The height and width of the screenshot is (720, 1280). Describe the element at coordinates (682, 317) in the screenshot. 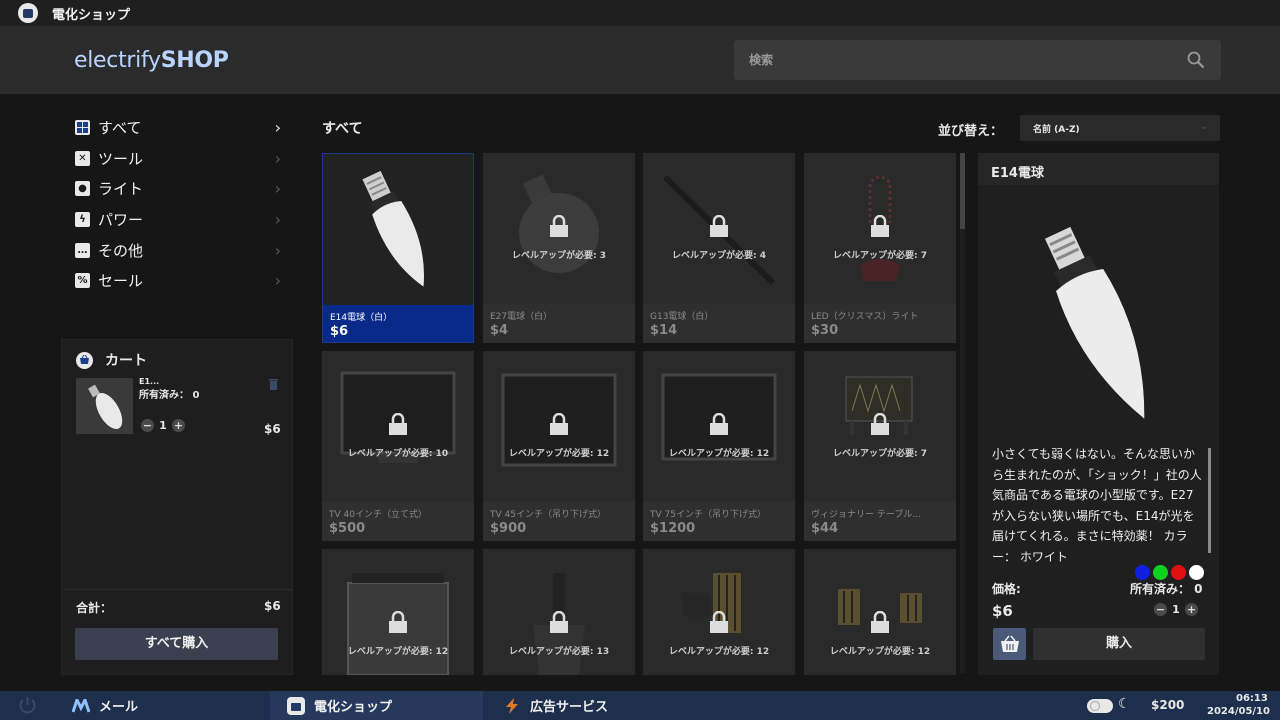

I see `product-name: G13電球（白）` at that location.